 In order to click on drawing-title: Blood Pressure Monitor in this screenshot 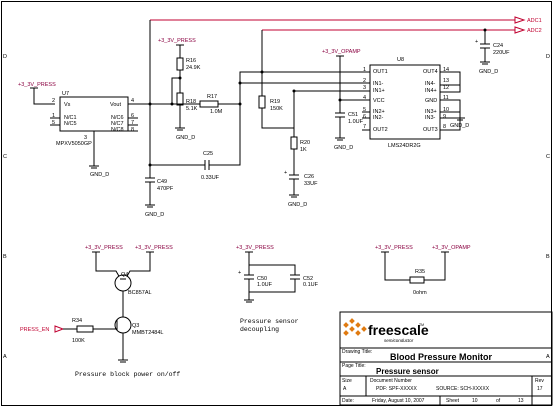, I will do `click(441, 357)`.